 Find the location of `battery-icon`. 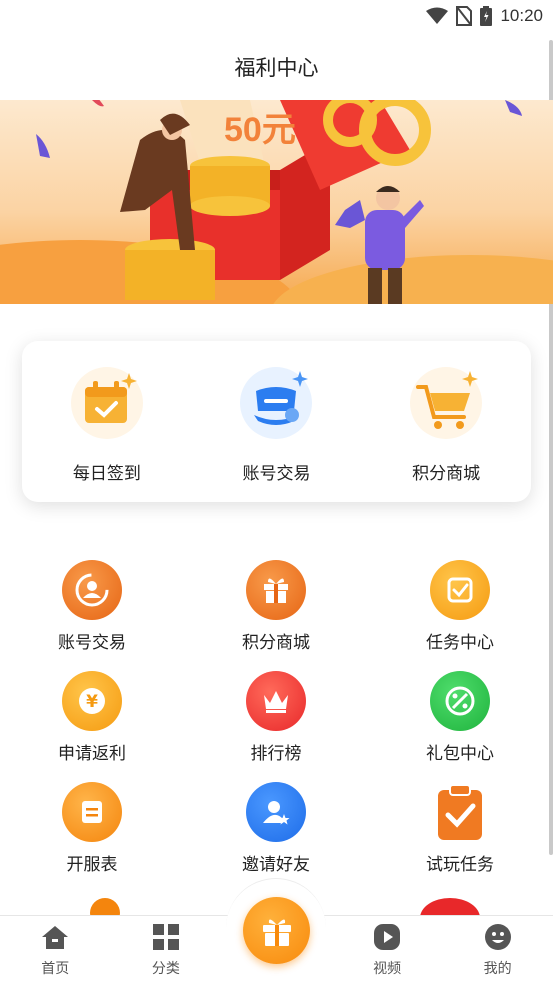

battery-icon is located at coordinates (486, 16).